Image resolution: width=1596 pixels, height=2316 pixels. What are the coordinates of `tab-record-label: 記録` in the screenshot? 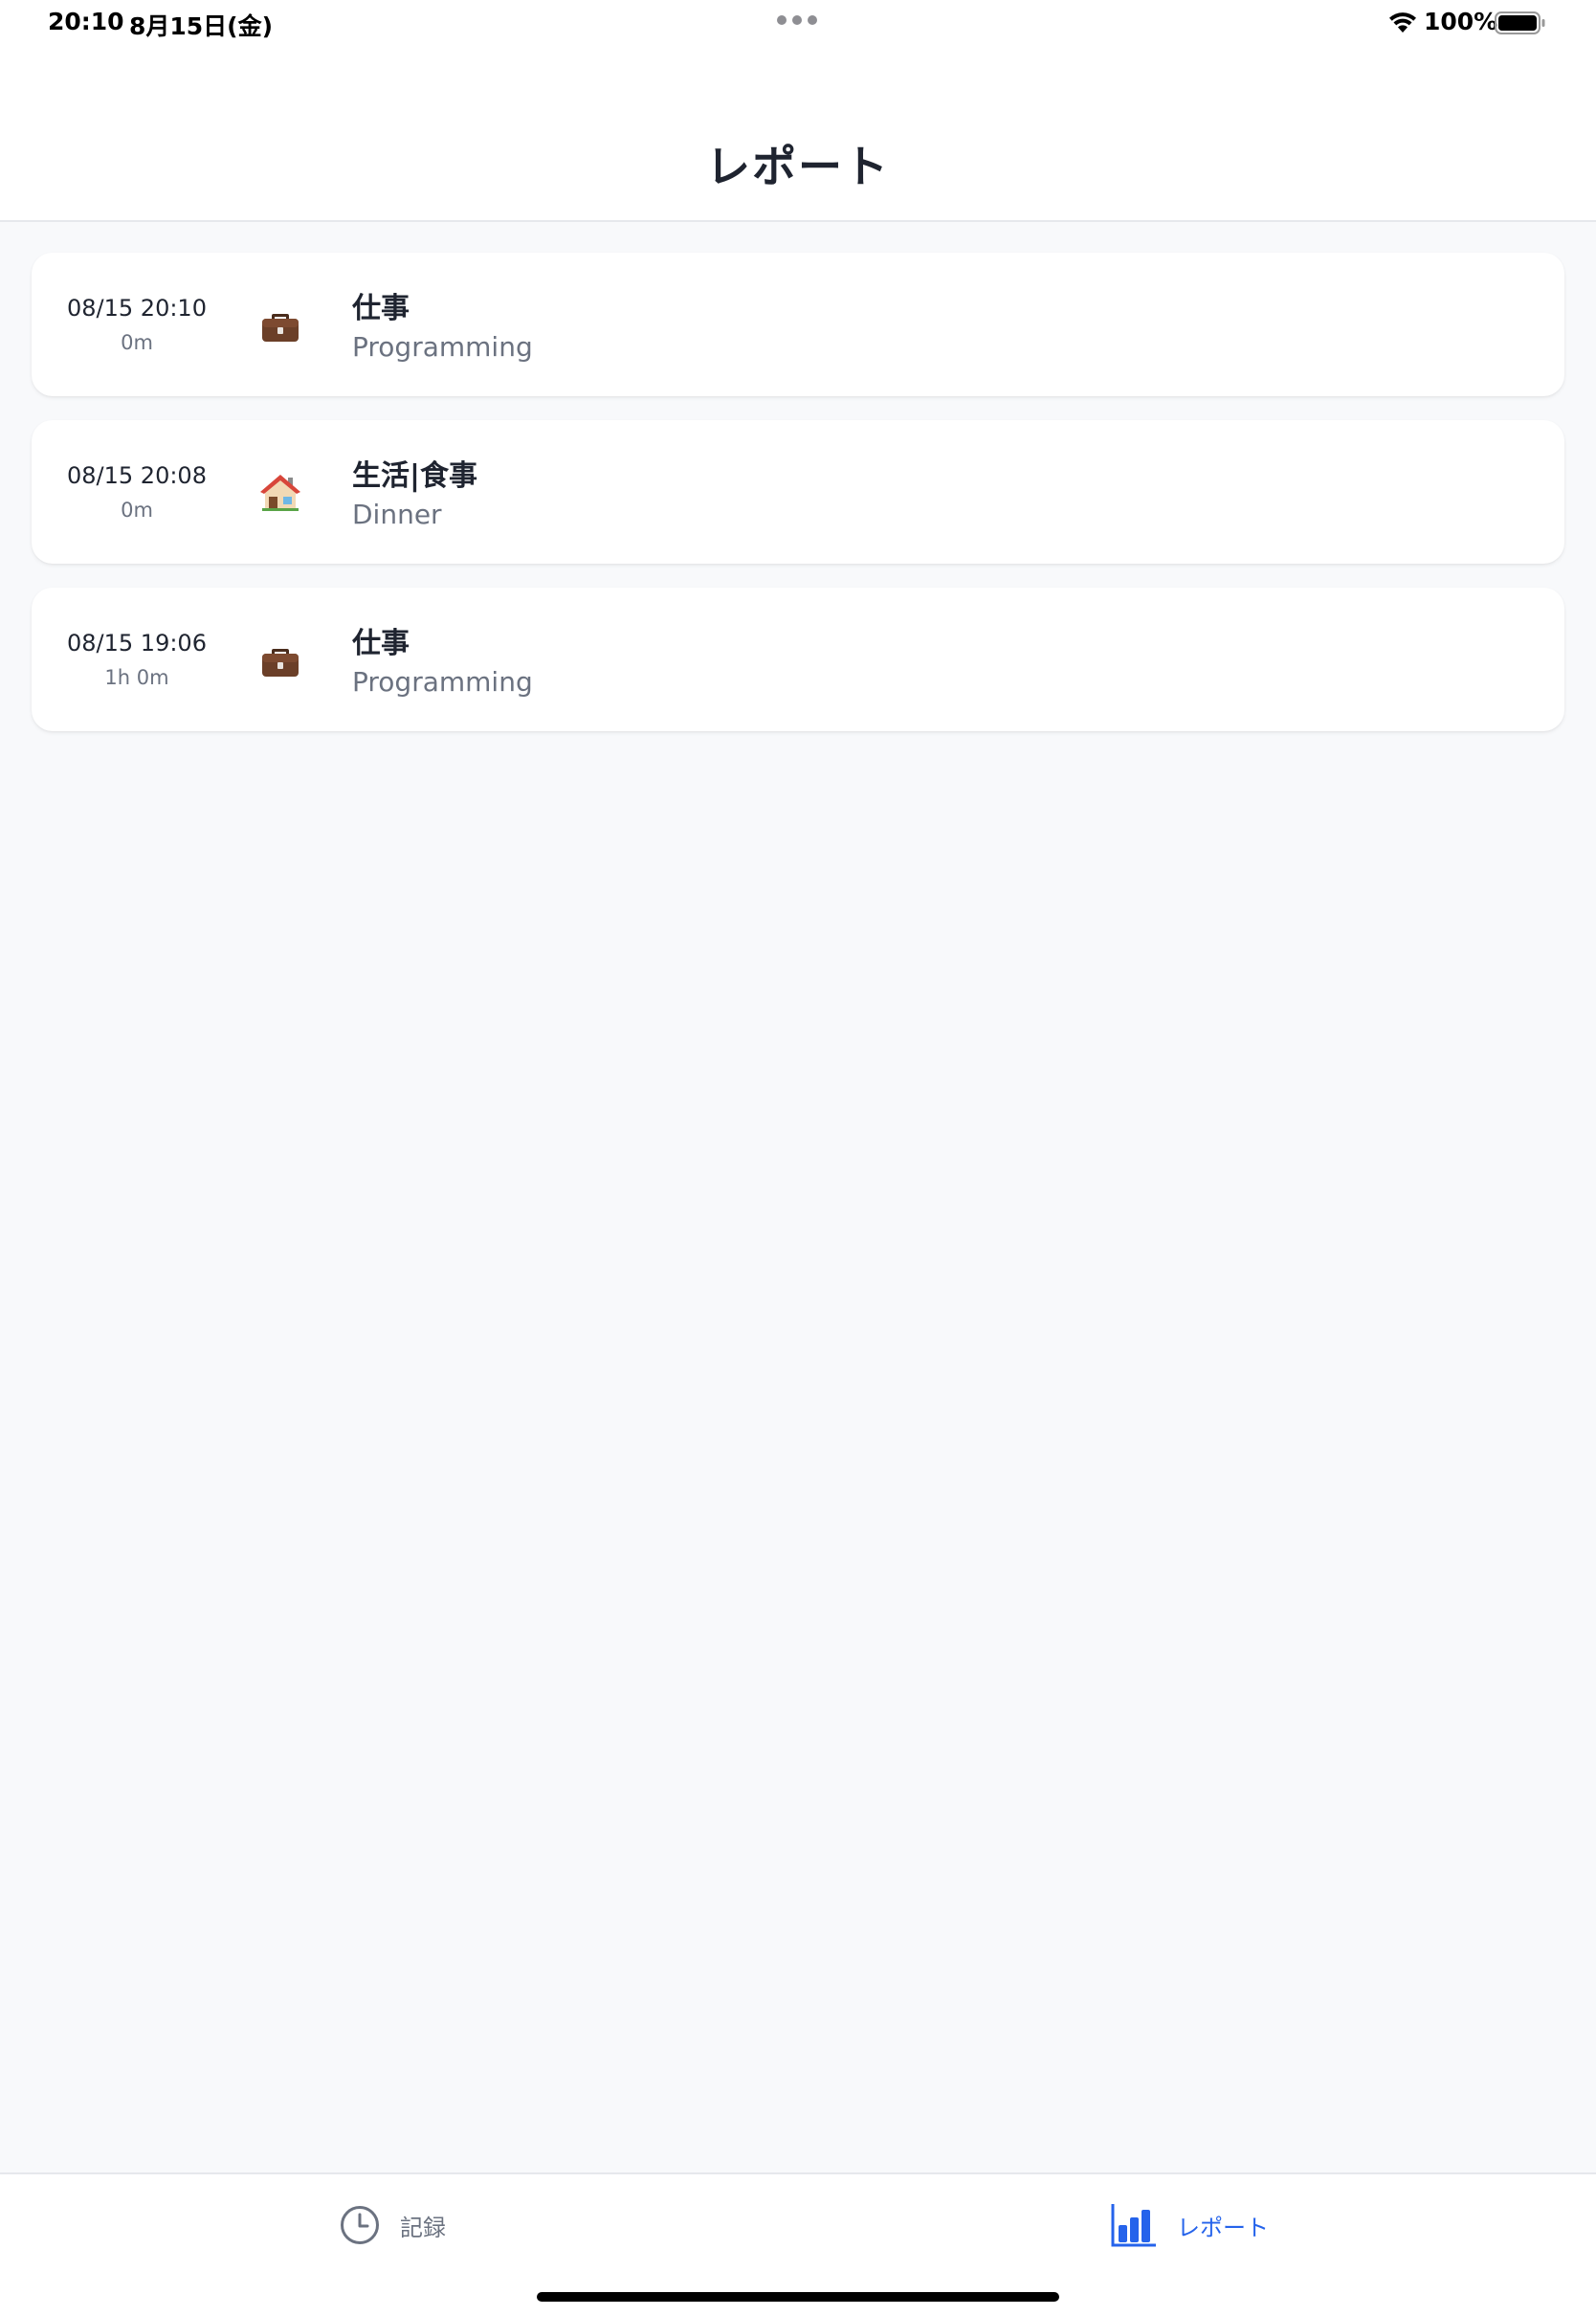 It's located at (423, 2227).